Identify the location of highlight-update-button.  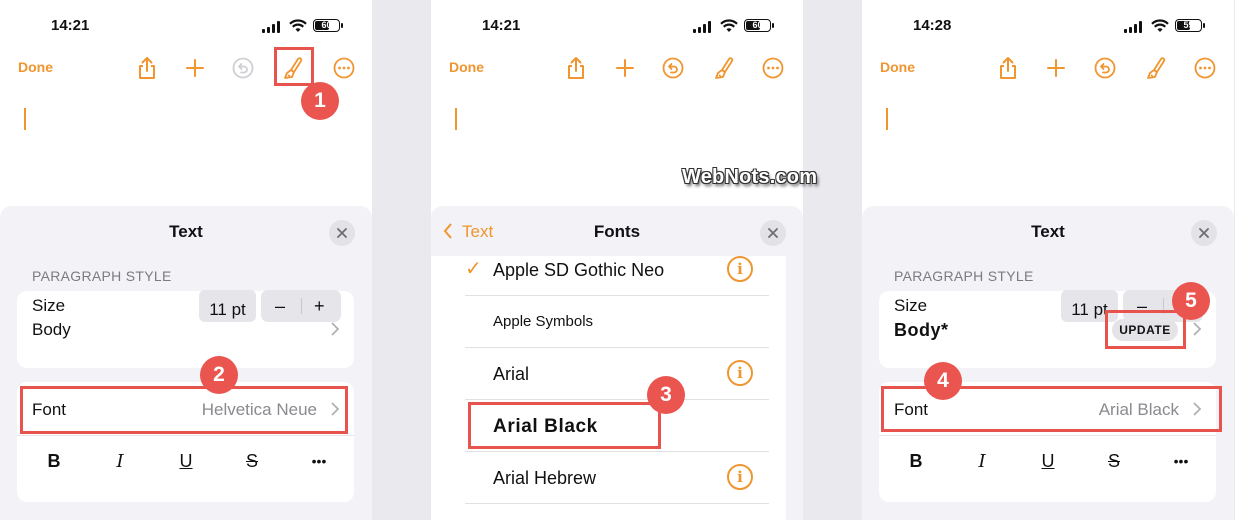
(1145, 329).